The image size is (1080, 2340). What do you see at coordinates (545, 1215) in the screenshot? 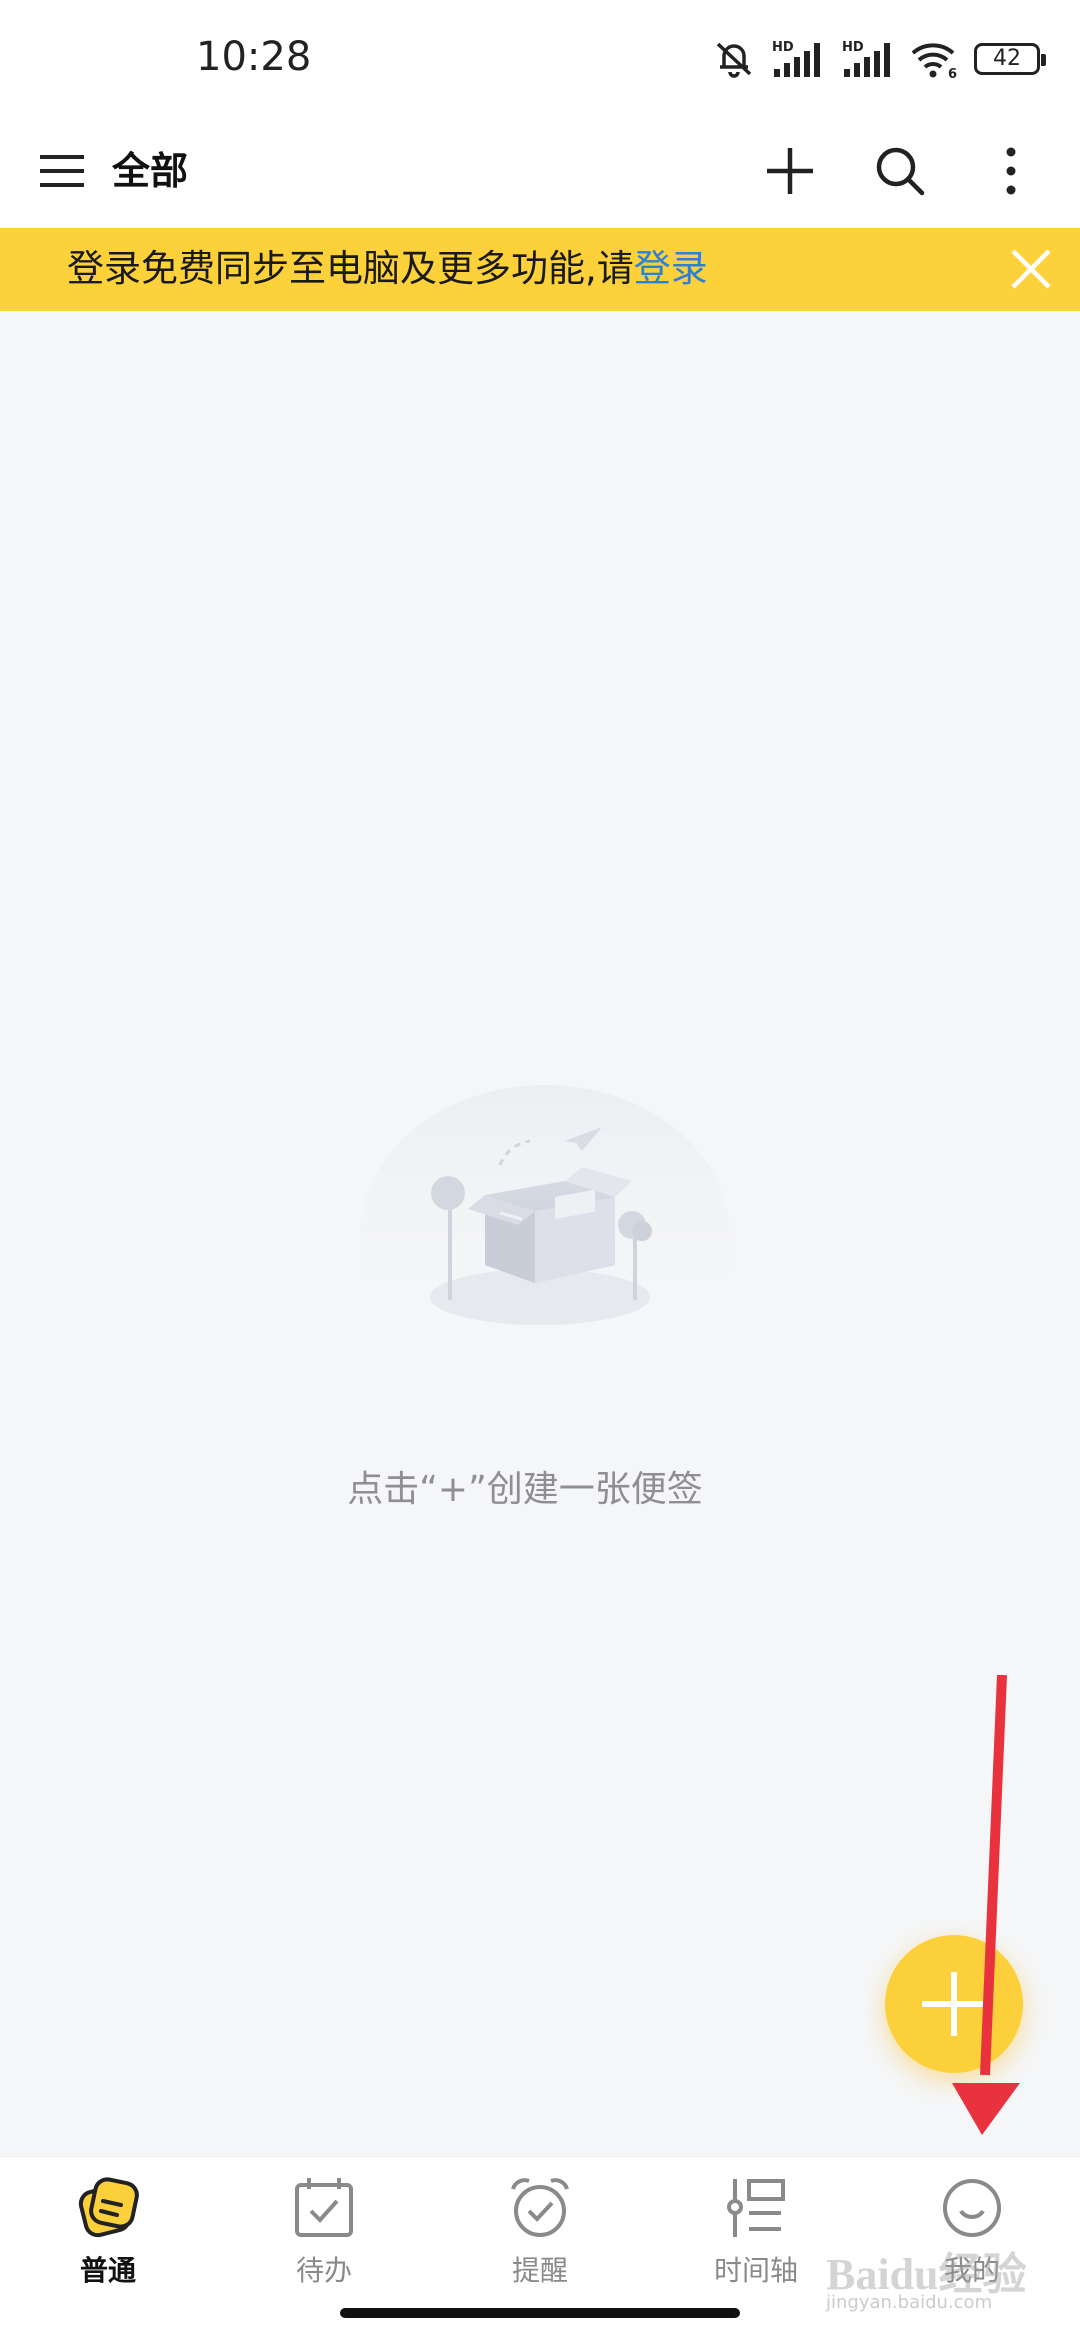
I see `empty-box-illustration` at bounding box center [545, 1215].